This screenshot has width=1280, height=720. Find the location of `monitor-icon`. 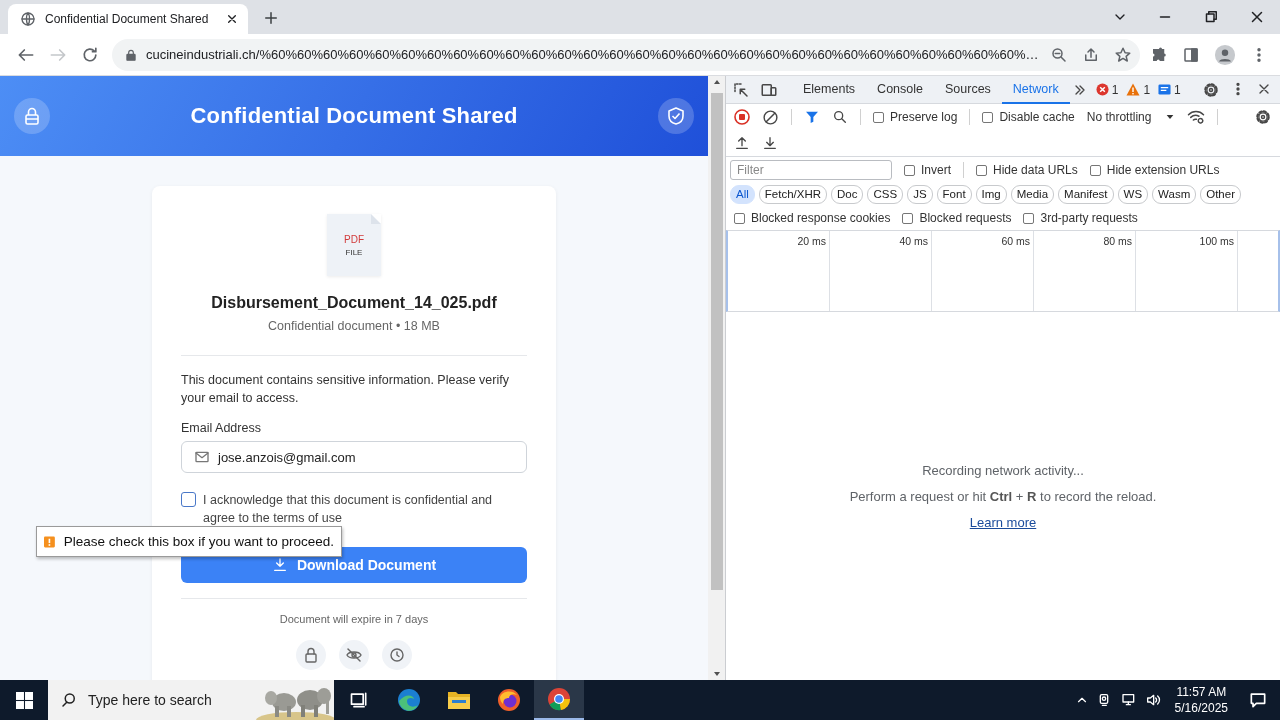

monitor-icon is located at coordinates (1128, 700).